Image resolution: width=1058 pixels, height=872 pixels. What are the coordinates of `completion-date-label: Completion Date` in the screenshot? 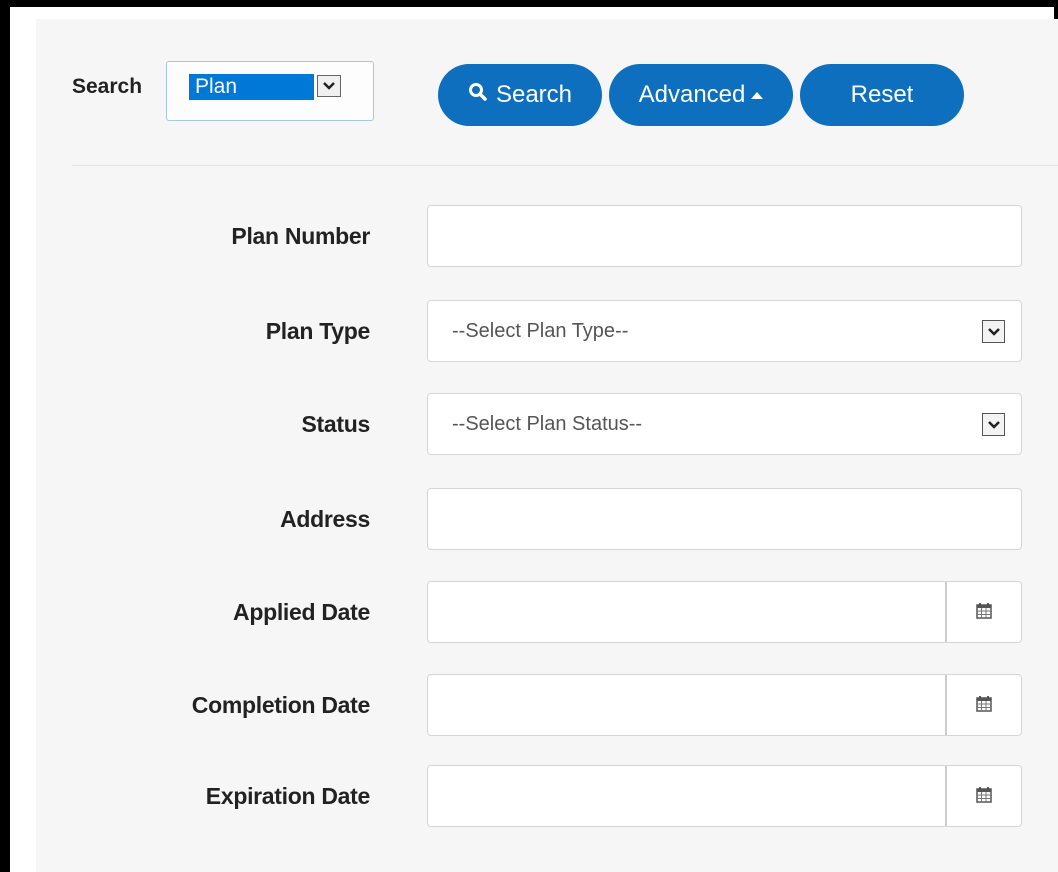 It's located at (281, 704).